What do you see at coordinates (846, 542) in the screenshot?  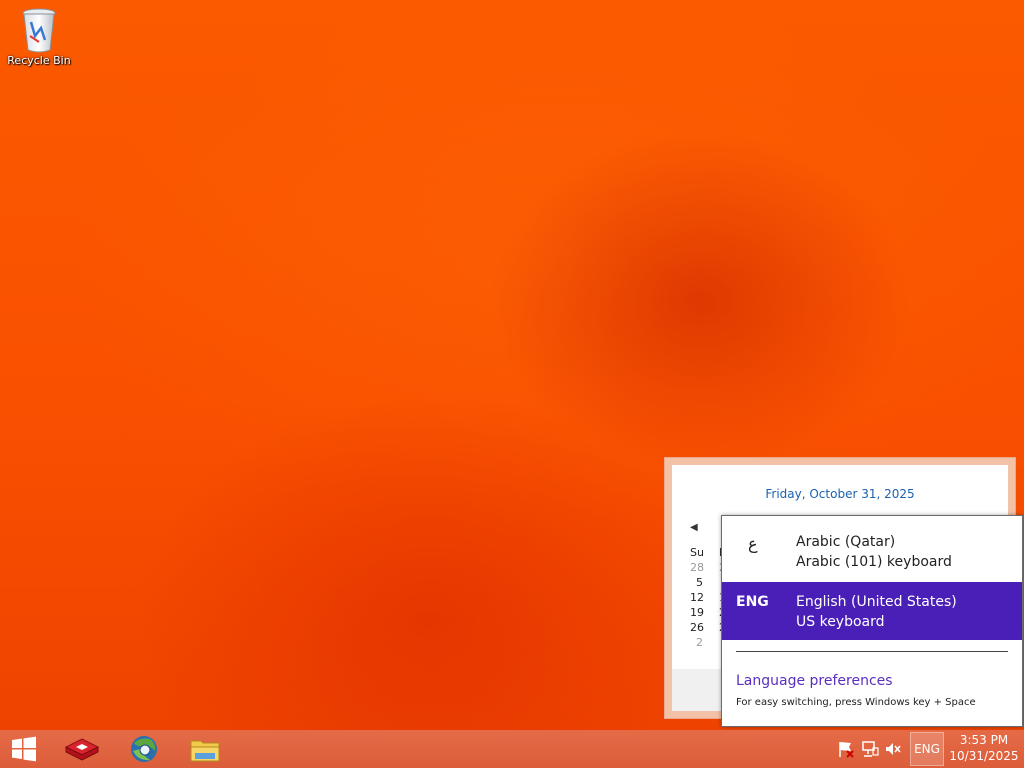 I see `language-name: Arabic (Qatar)` at bounding box center [846, 542].